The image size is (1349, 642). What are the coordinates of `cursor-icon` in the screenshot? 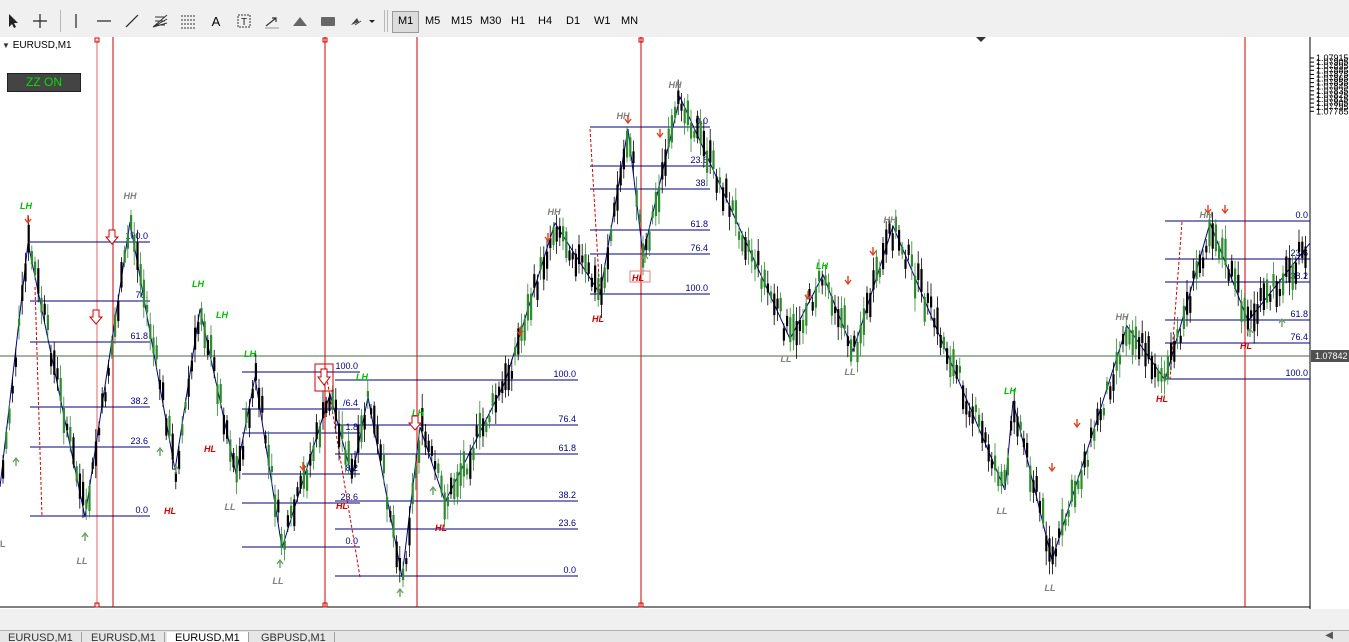 It's located at (13, 21).